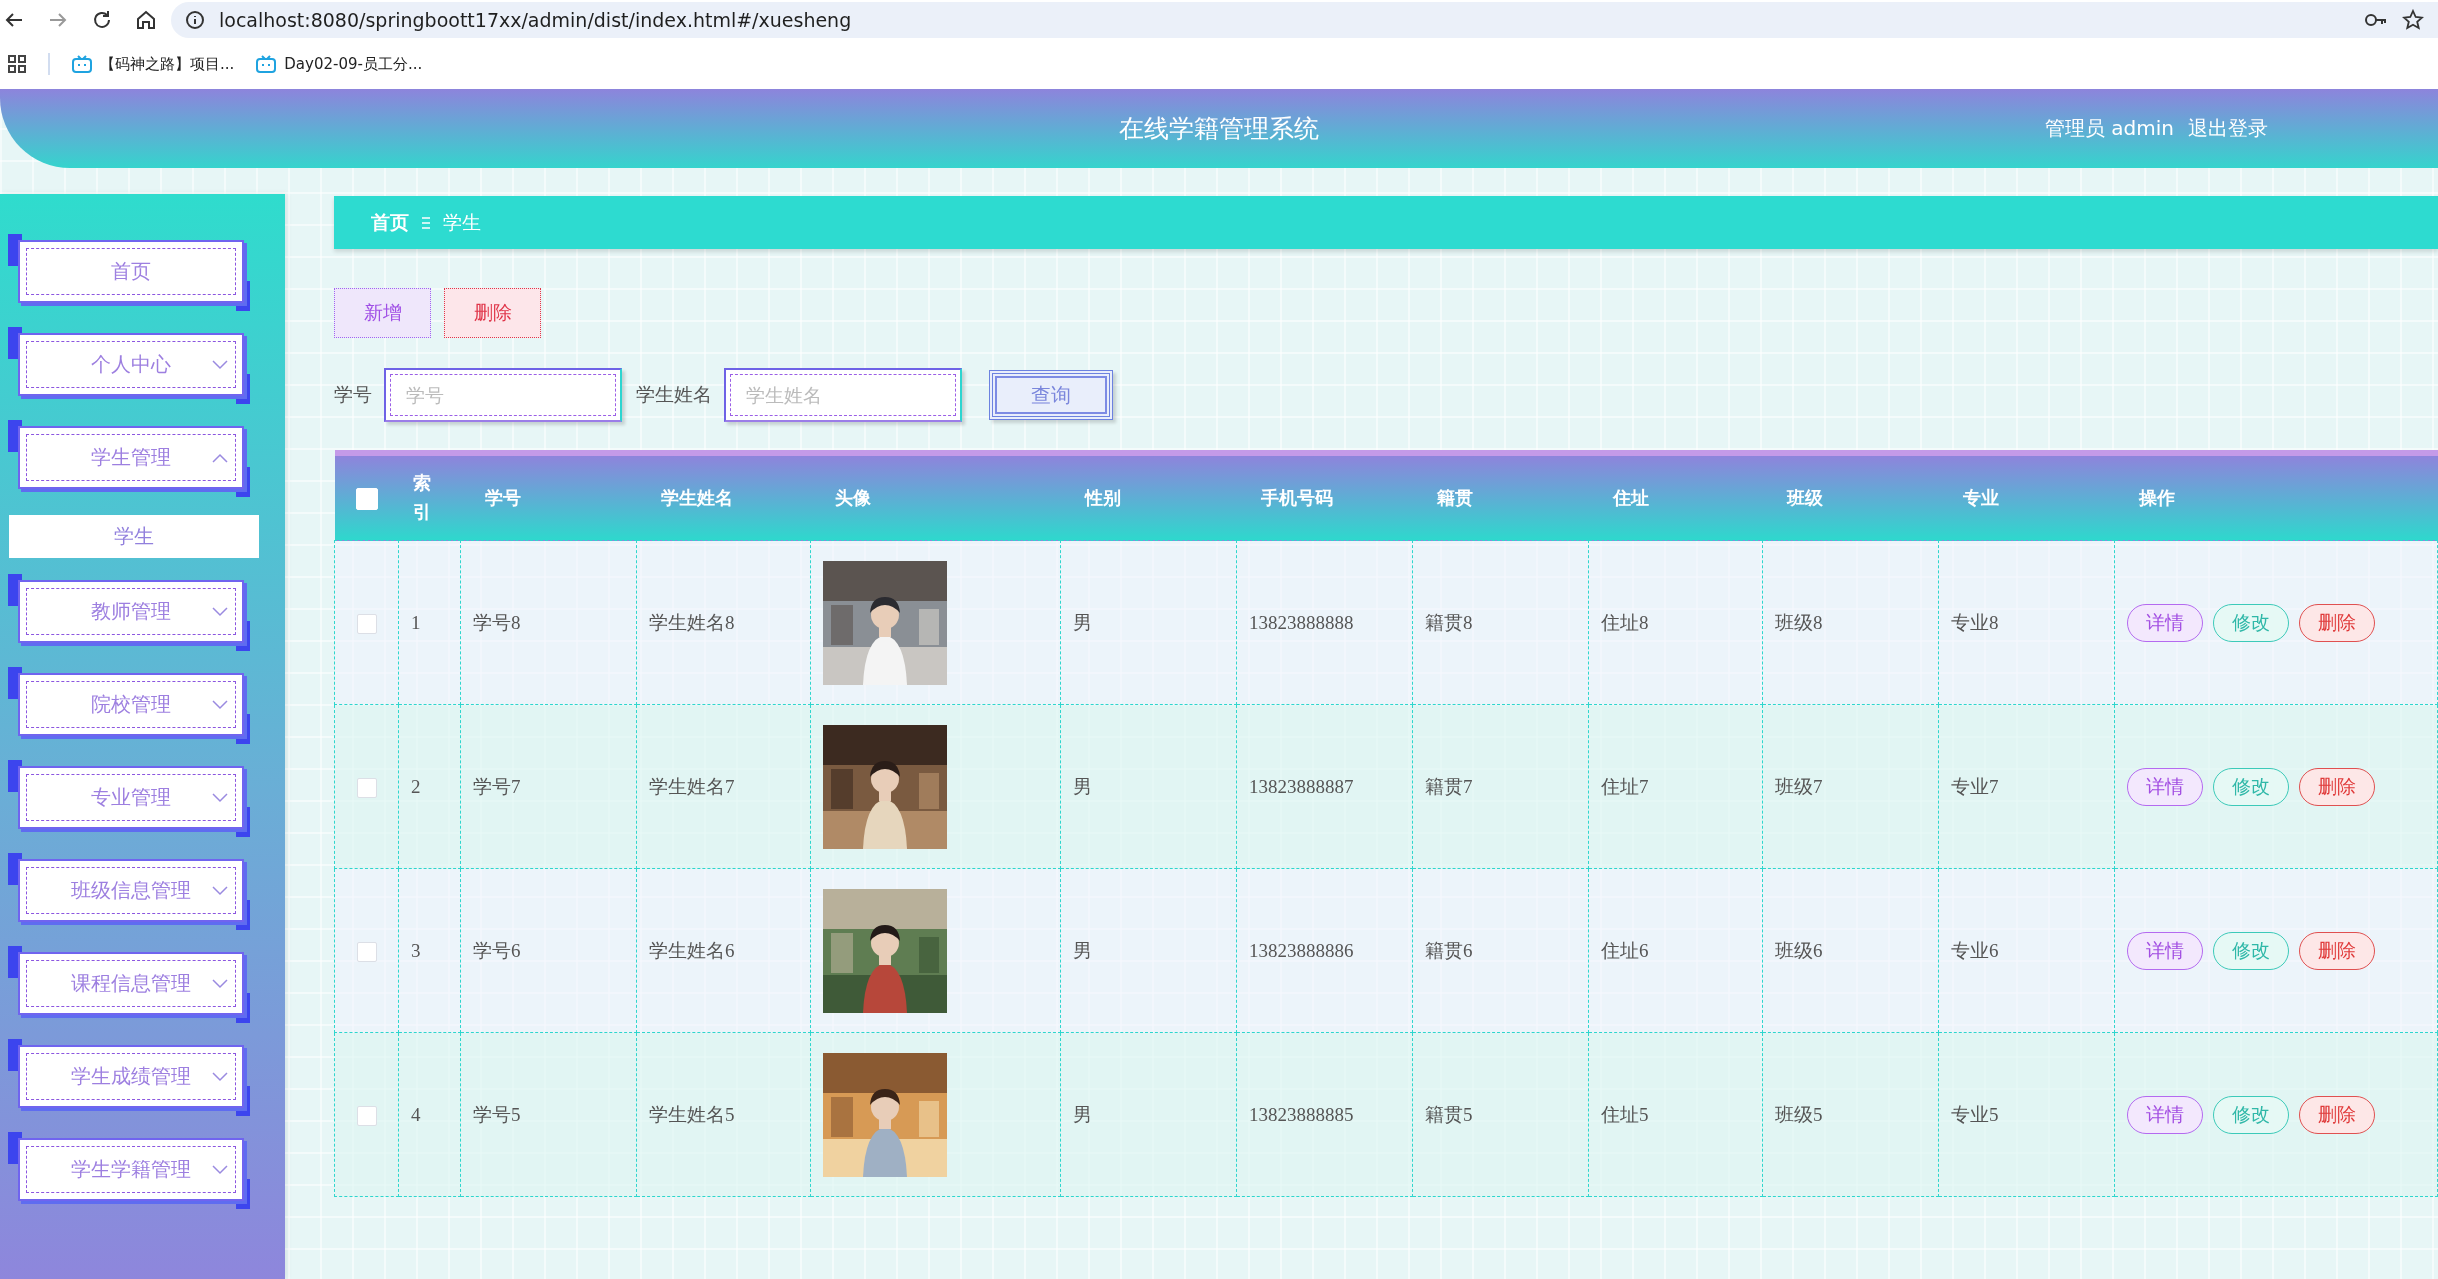  I want to click on table-cell: 13823888886, so click(1301, 950).